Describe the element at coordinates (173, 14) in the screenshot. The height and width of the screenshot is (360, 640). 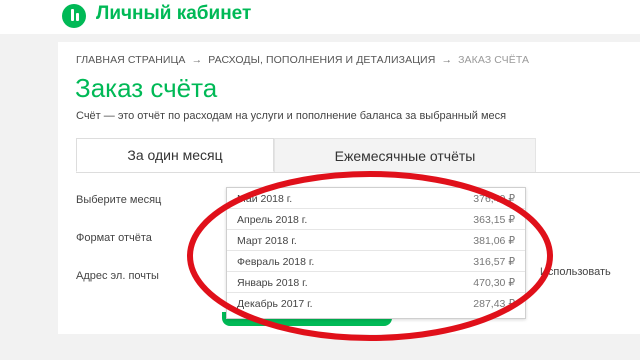
I see `brand-title: Личный кабинет` at that location.